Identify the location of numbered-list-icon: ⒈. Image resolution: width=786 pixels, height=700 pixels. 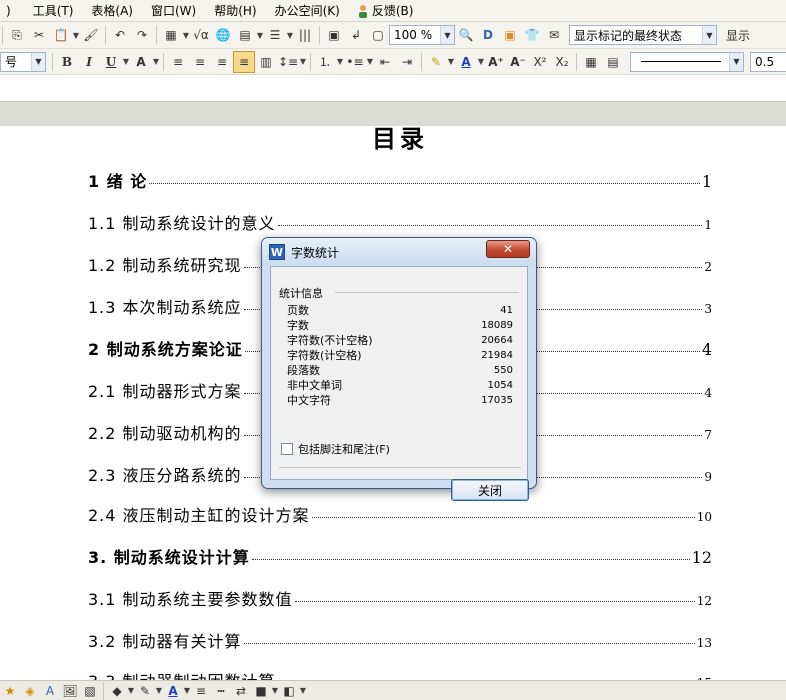
(325, 62).